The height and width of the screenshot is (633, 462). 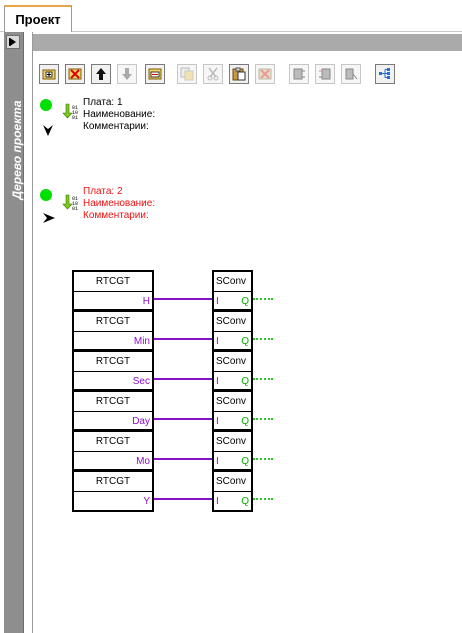 I want to click on align-right-icon, so click(x=325, y=74).